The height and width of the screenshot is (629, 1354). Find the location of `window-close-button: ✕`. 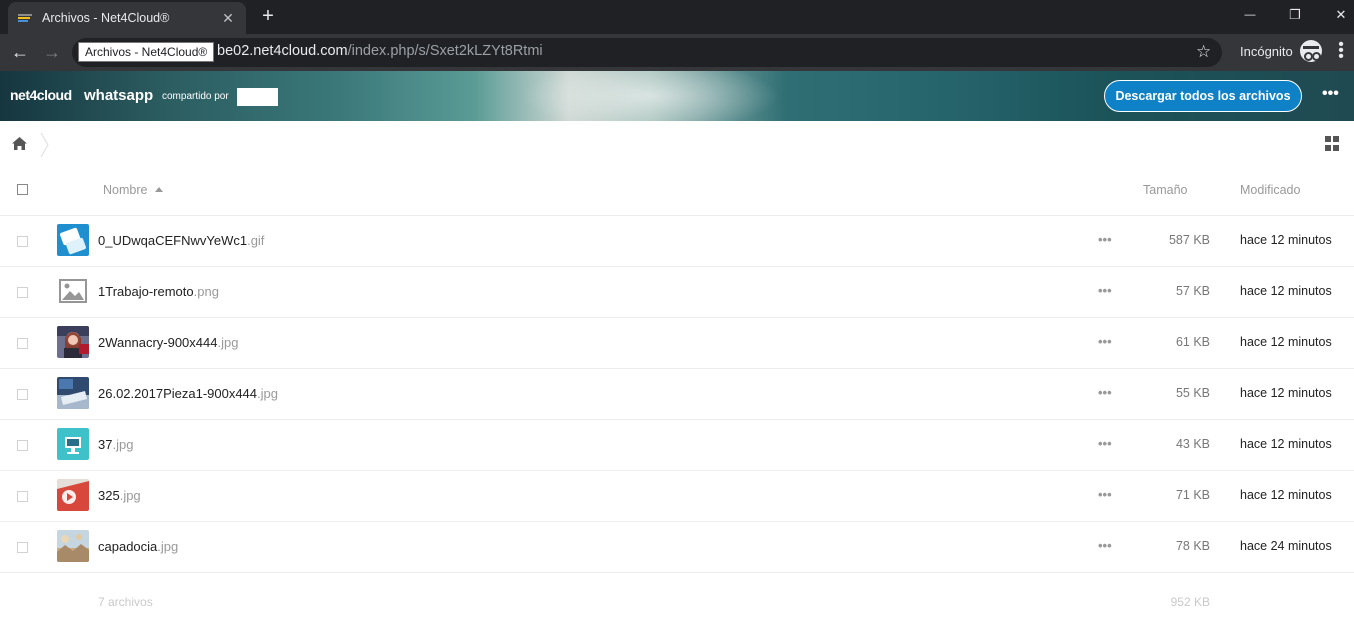

window-close-button: ✕ is located at coordinates (1336, 15).